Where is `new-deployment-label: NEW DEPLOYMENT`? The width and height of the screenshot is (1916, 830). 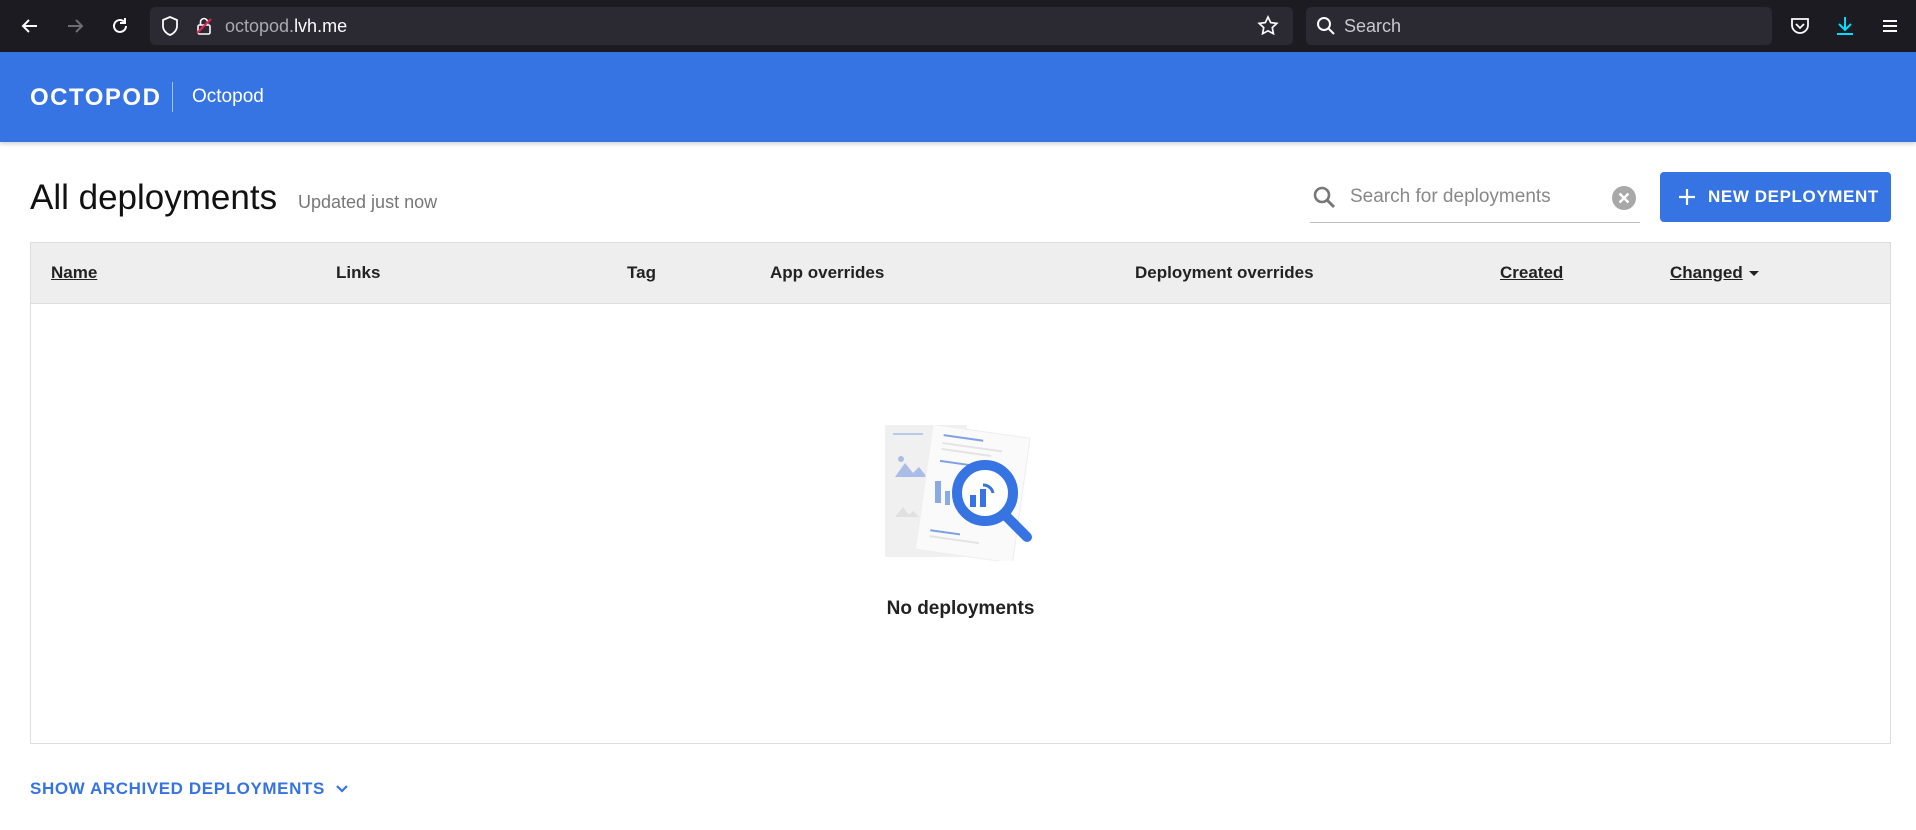 new-deployment-label: NEW DEPLOYMENT is located at coordinates (1793, 196).